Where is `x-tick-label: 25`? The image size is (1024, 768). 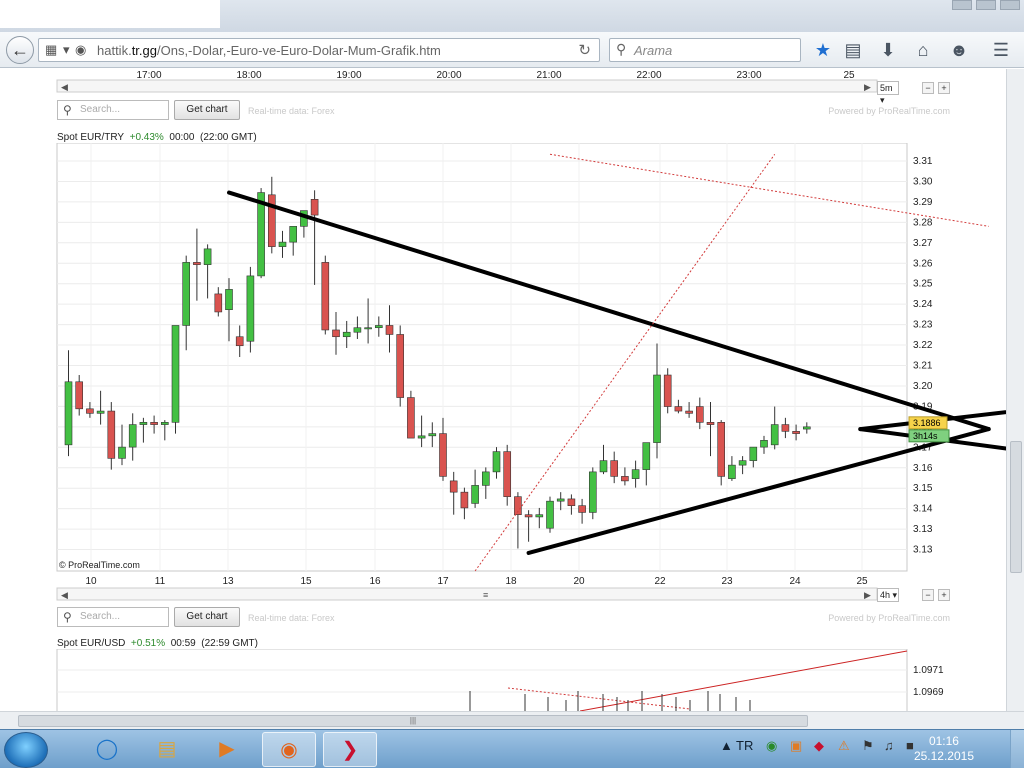
x-tick-label: 25 is located at coordinates (862, 581).